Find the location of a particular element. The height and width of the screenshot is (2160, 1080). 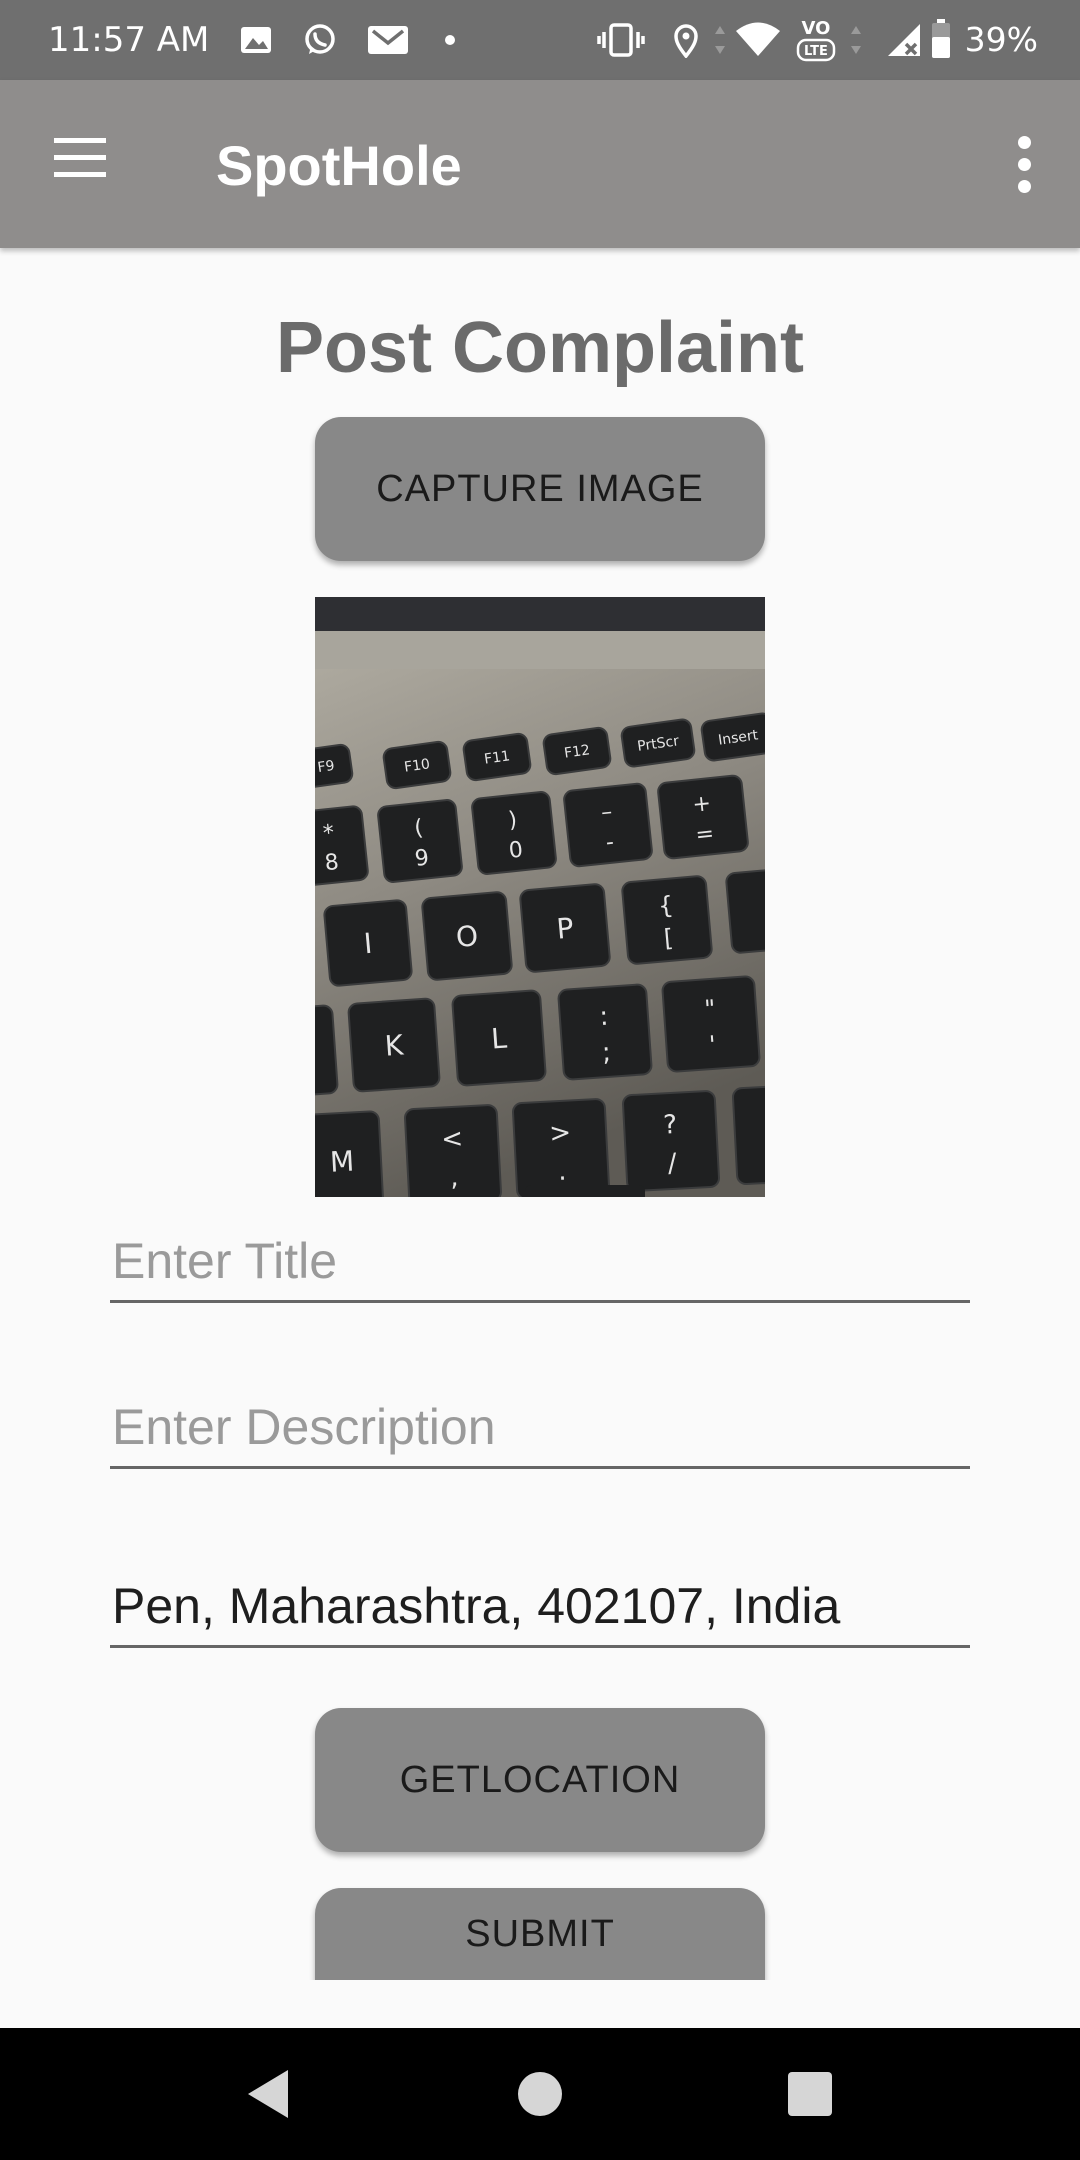

keyboard-key: P is located at coordinates (565, 928).